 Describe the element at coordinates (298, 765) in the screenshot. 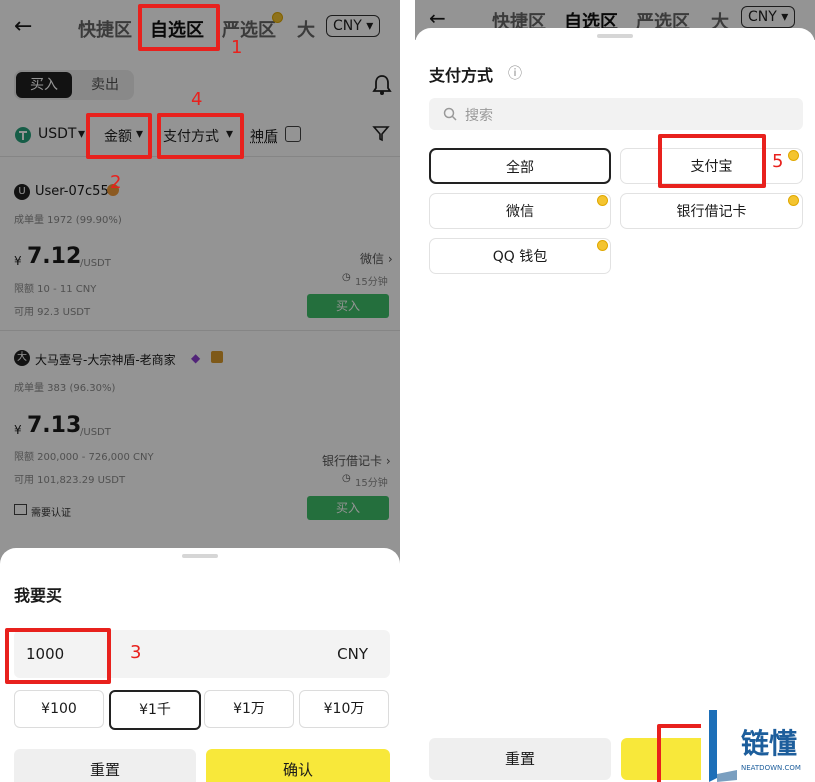

I see `confirm-button: 确认` at that location.